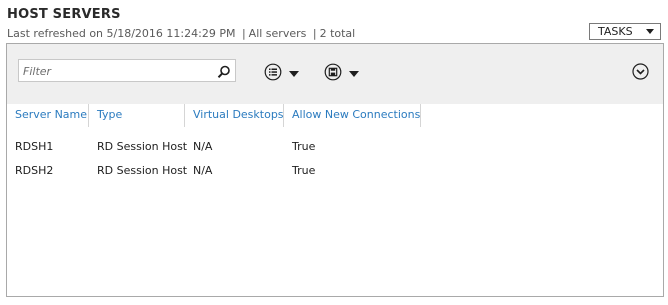 The width and height of the screenshot is (668, 305). What do you see at coordinates (234, 115) in the screenshot?
I see `column-header-virtual-desktops: Virtual Desktops` at bounding box center [234, 115].